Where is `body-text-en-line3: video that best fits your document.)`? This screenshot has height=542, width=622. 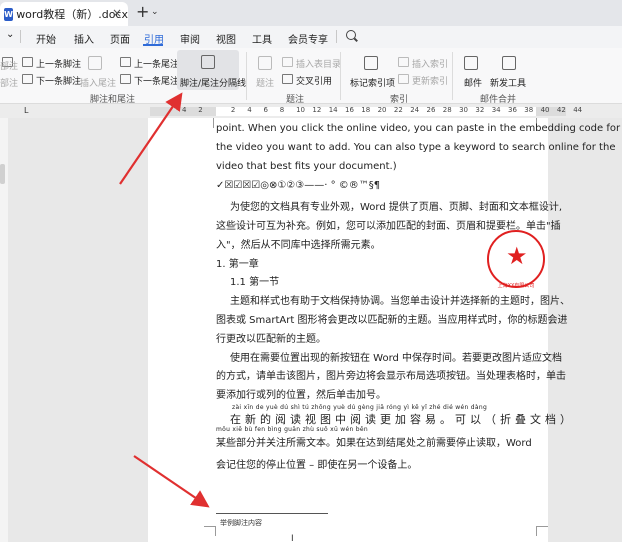 body-text-en-line3: video that best fits your document.) is located at coordinates (306, 166).